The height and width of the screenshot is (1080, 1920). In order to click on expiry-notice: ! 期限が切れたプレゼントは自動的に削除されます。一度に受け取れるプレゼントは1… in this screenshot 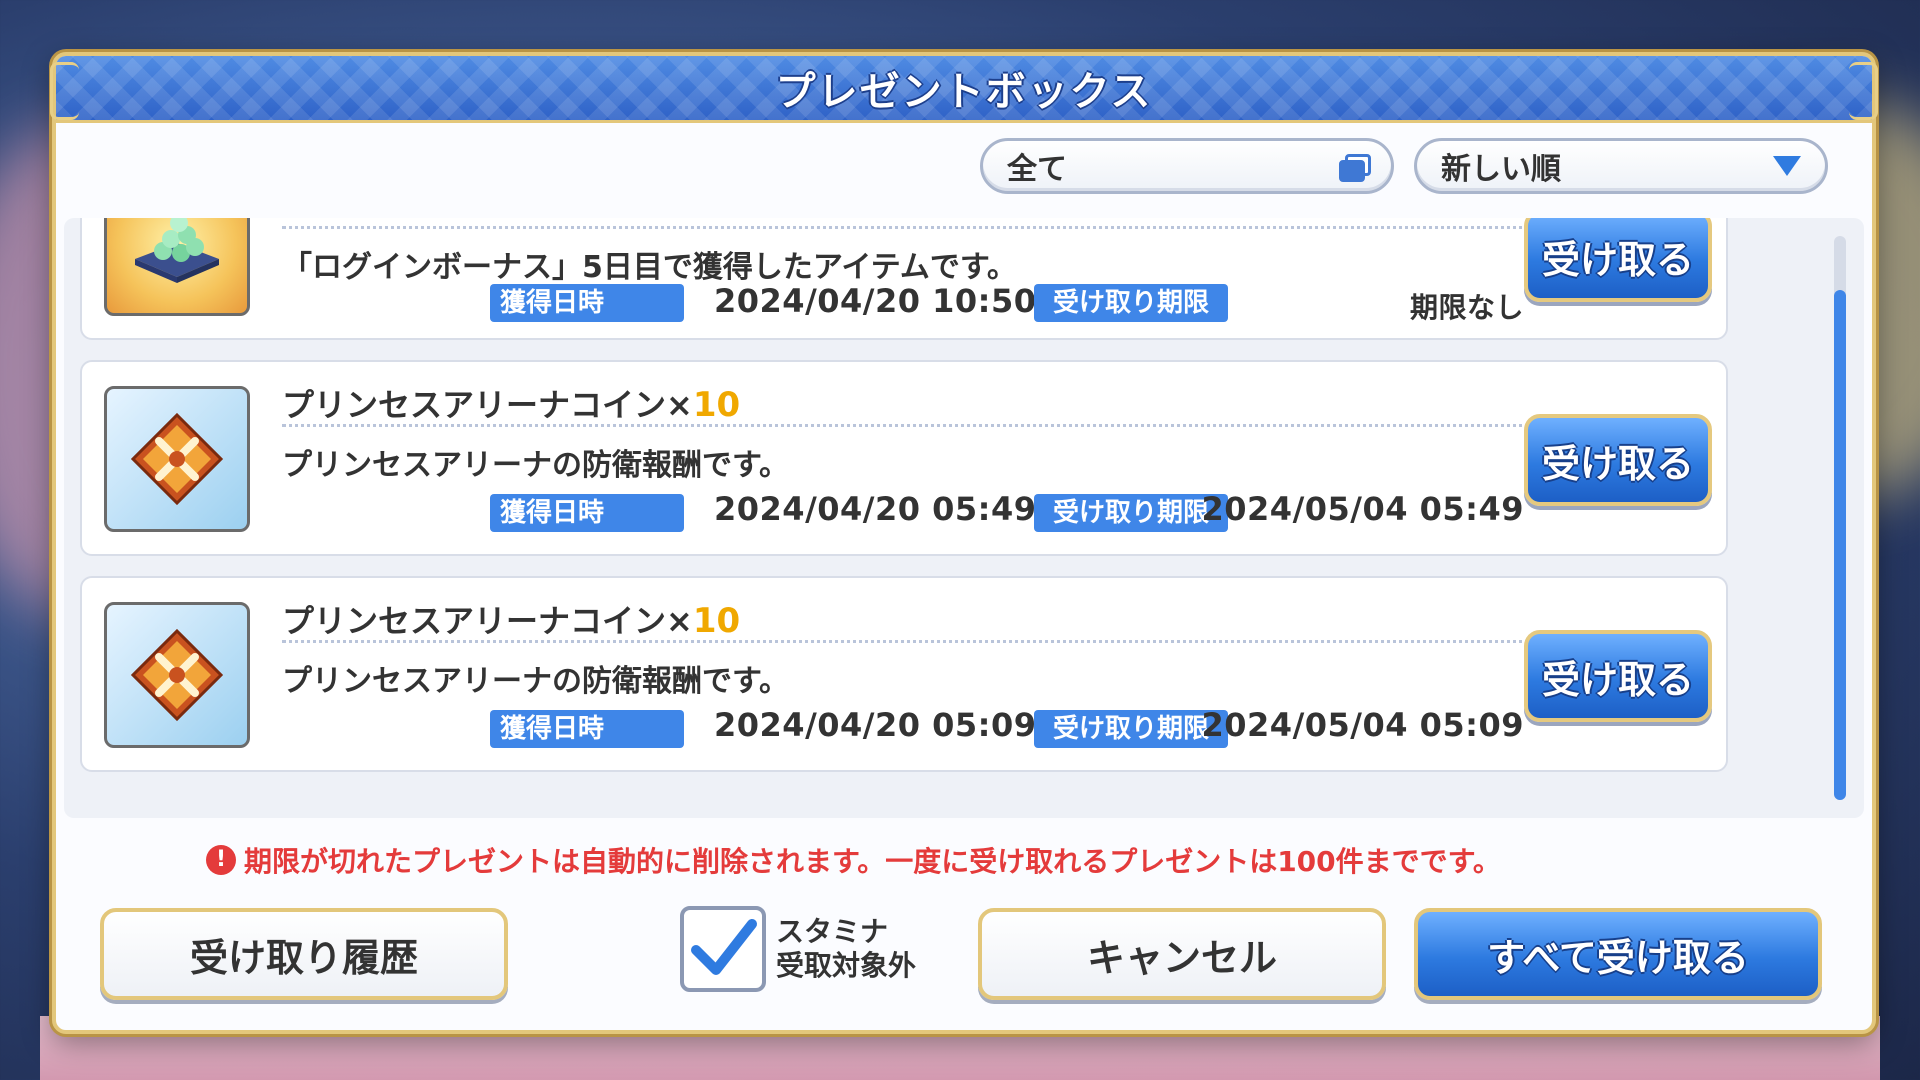, I will do `click(853, 860)`.